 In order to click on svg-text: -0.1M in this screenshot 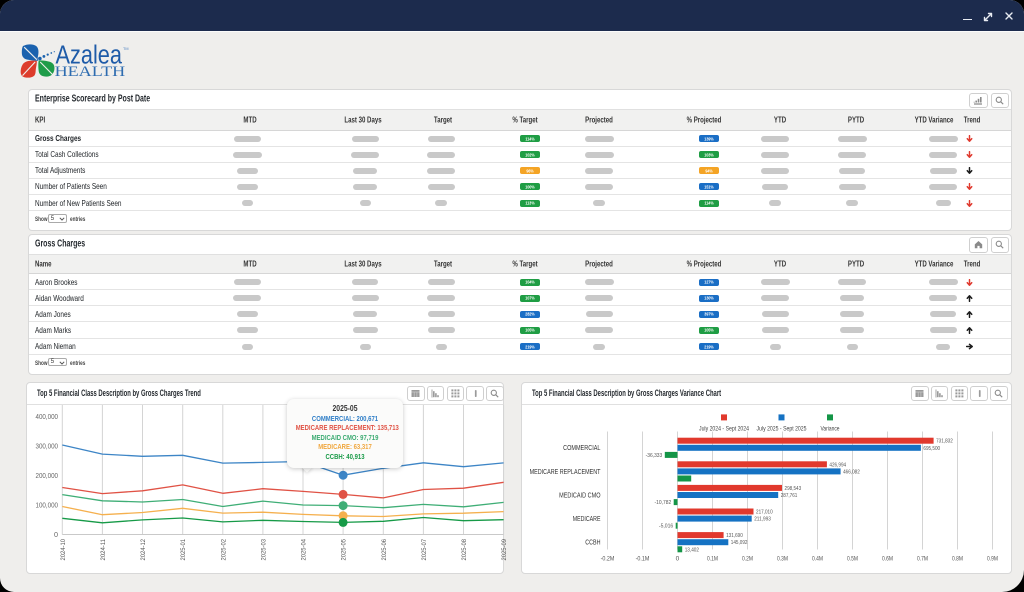, I will do `click(643, 559)`.